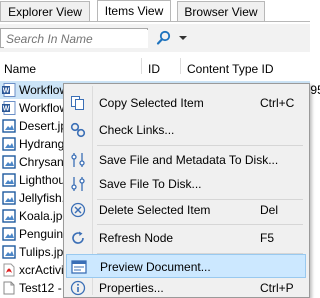  What do you see at coordinates (79, 267) in the screenshot?
I see `preview-icon` at bounding box center [79, 267].